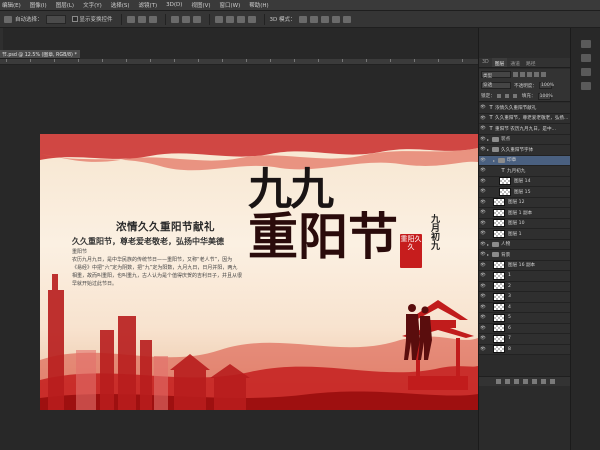 The width and height of the screenshot is (600, 450). Describe the element at coordinates (525, 234) in the screenshot. I see `layer-row: 👁 图层 1` at that location.